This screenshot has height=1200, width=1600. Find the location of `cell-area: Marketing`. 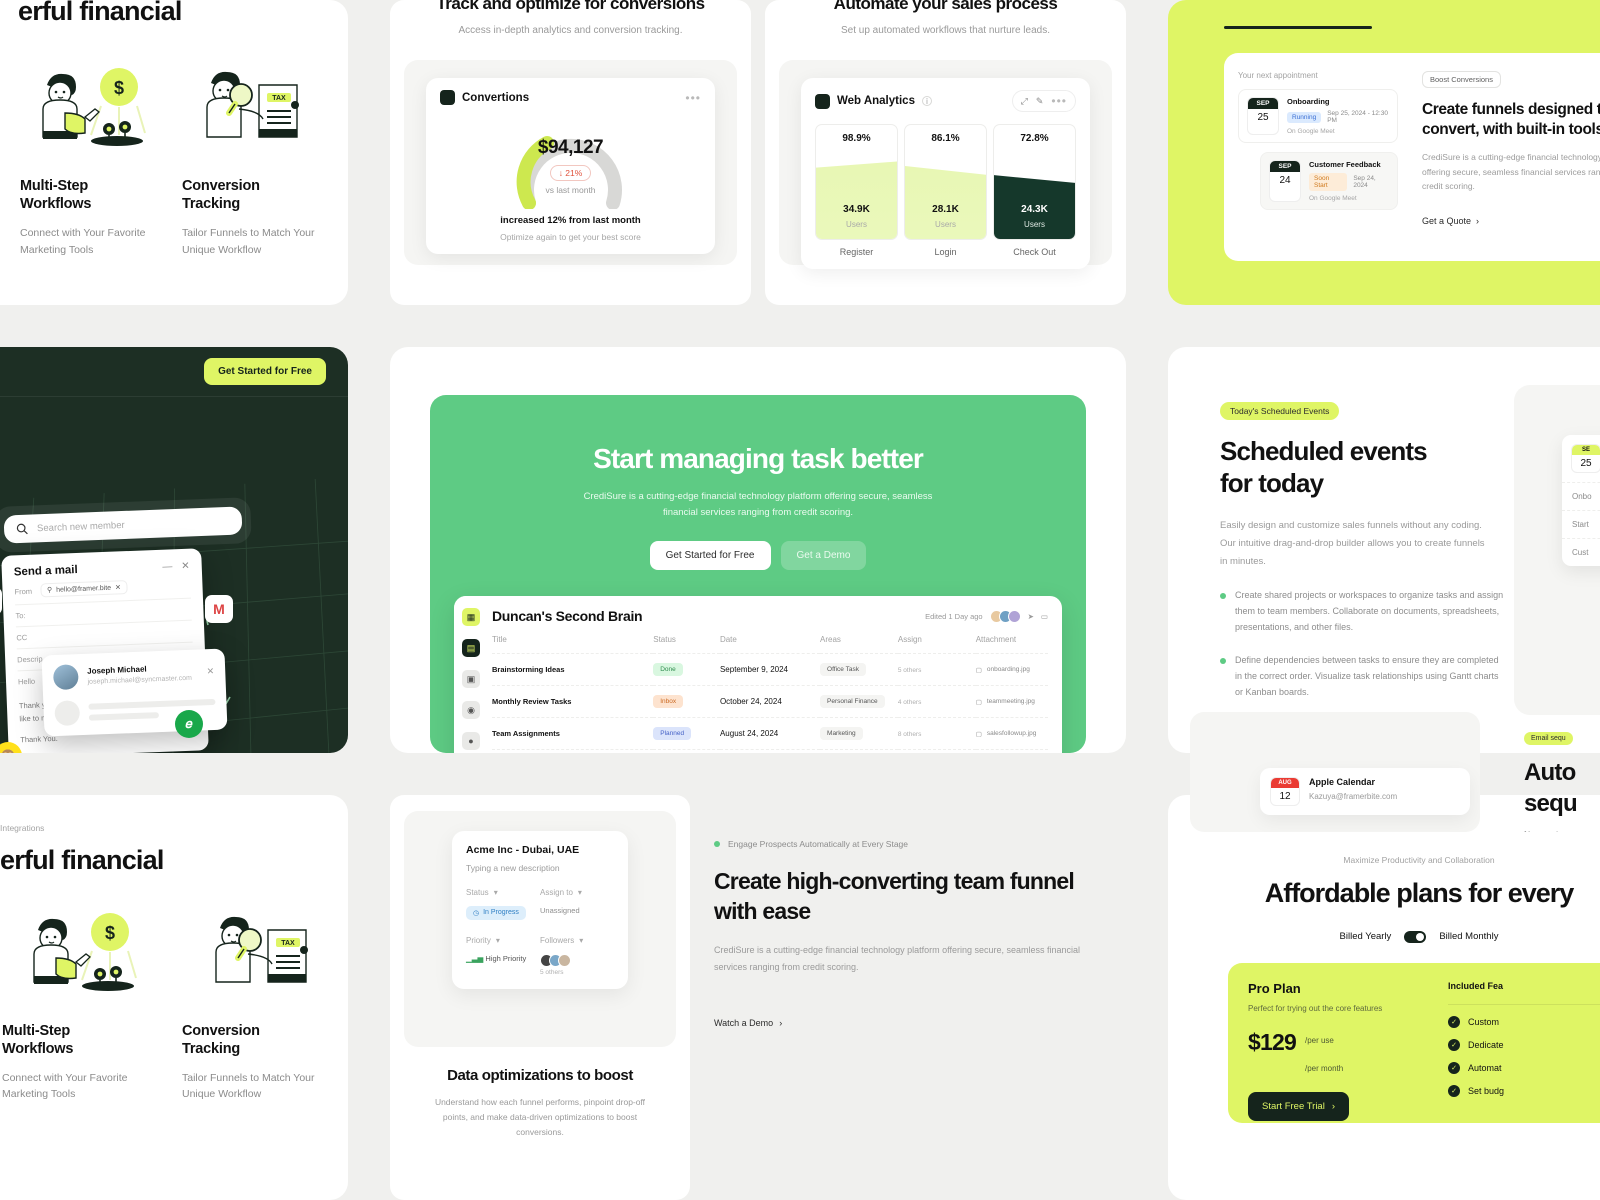

cell-area: Marketing is located at coordinates (841, 734).